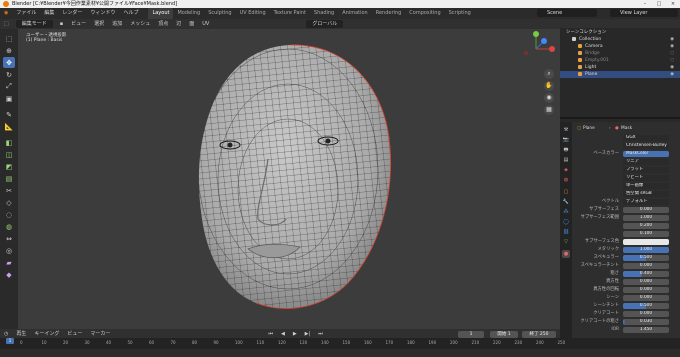  What do you see at coordinates (9, 50) in the screenshot?
I see `cursor-icon: ⊕` at bounding box center [9, 50].